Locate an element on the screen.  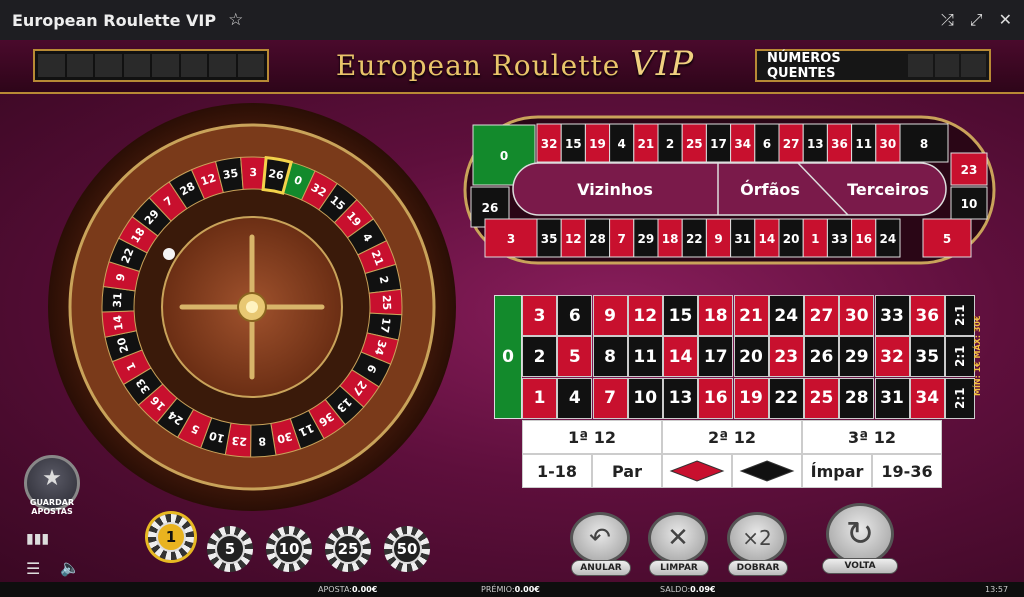
bet-low: 1-18 is located at coordinates (557, 471).